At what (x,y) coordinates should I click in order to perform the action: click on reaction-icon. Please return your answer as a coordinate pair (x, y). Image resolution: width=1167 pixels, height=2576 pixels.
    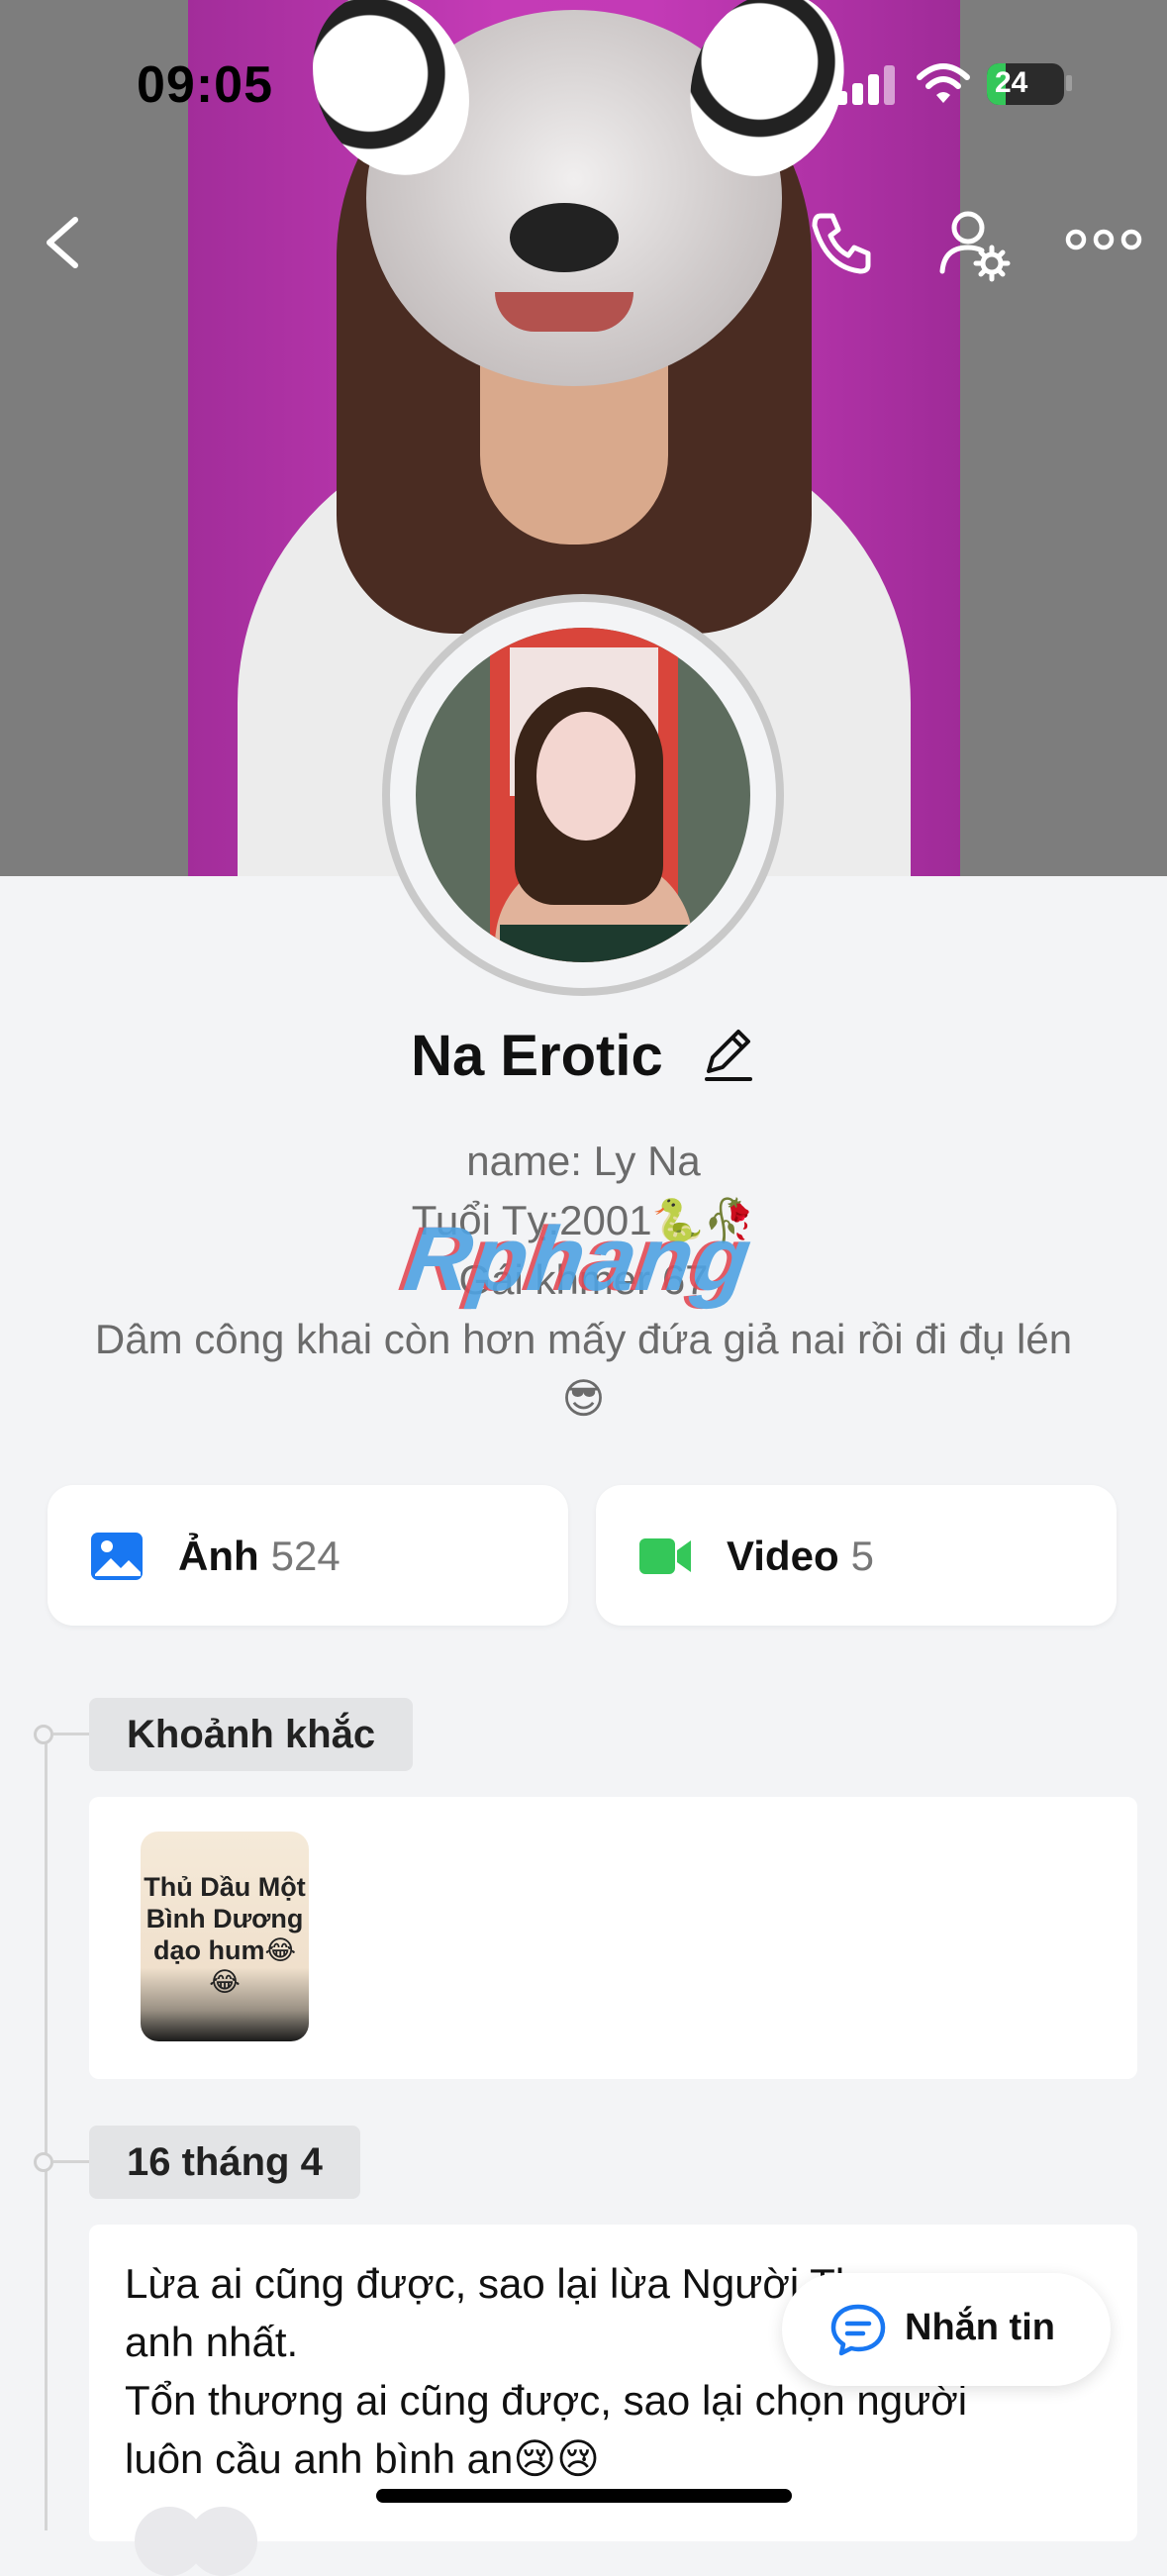
    Looking at the image, I should click on (223, 2541).